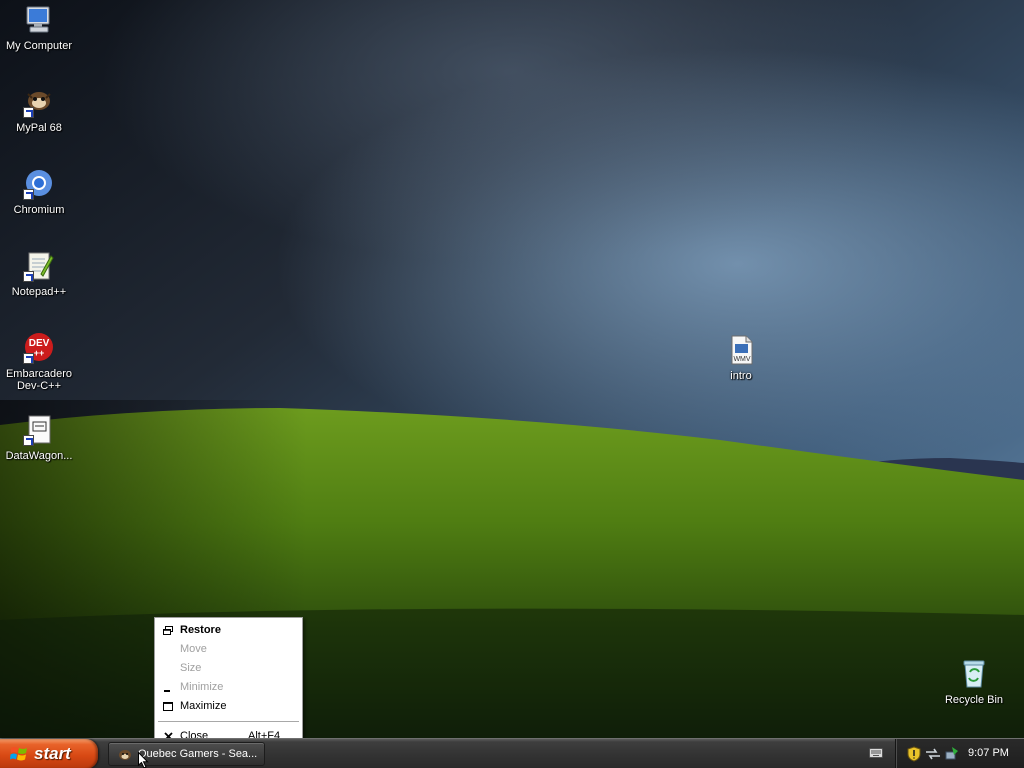 The width and height of the screenshot is (1024, 768). Describe the element at coordinates (512, 753) in the screenshot. I see `taskbar: start Quebec Gamers - Sea... 9:07 PM` at that location.